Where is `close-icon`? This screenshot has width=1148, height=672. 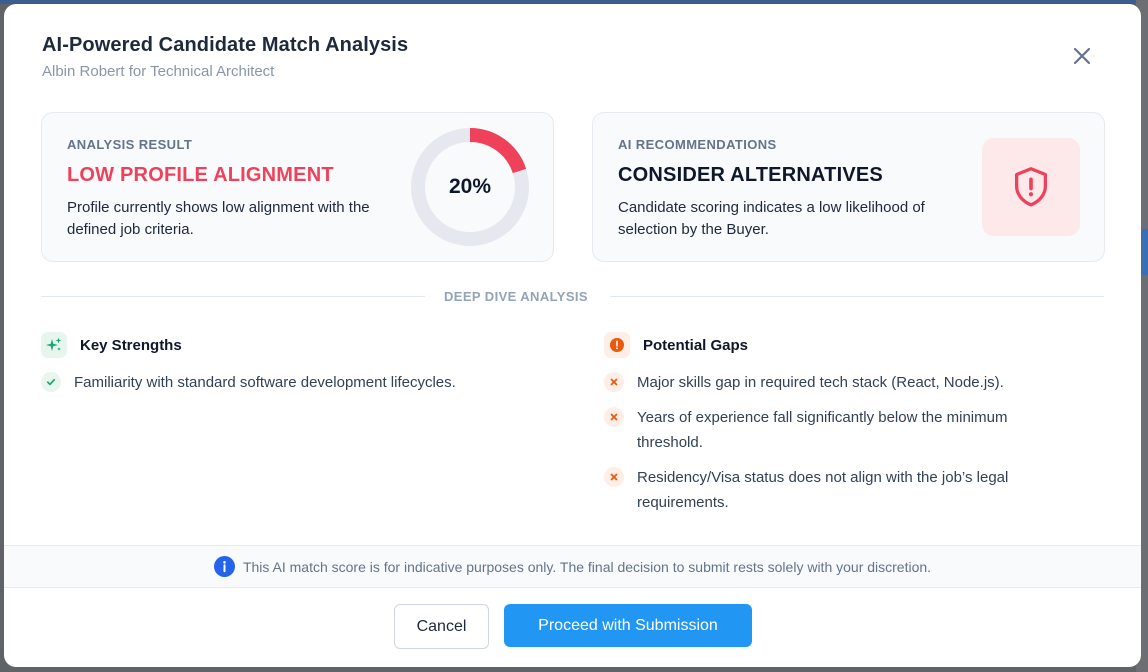
close-icon is located at coordinates (1082, 56).